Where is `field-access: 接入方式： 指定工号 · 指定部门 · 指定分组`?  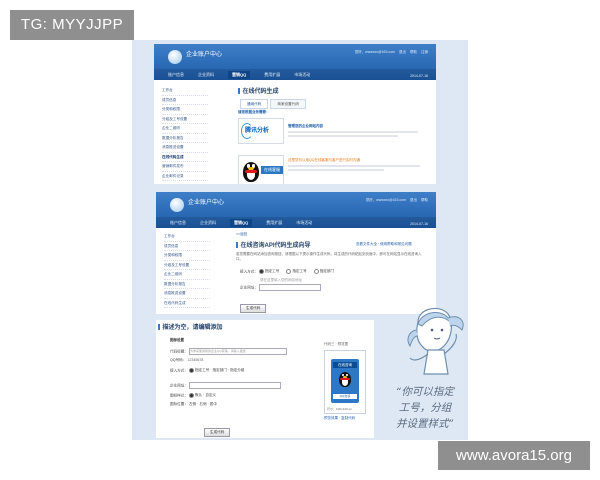
field-access: 接入方式： 指定工号 · 指定部门 · 指定分组 is located at coordinates (207, 370).